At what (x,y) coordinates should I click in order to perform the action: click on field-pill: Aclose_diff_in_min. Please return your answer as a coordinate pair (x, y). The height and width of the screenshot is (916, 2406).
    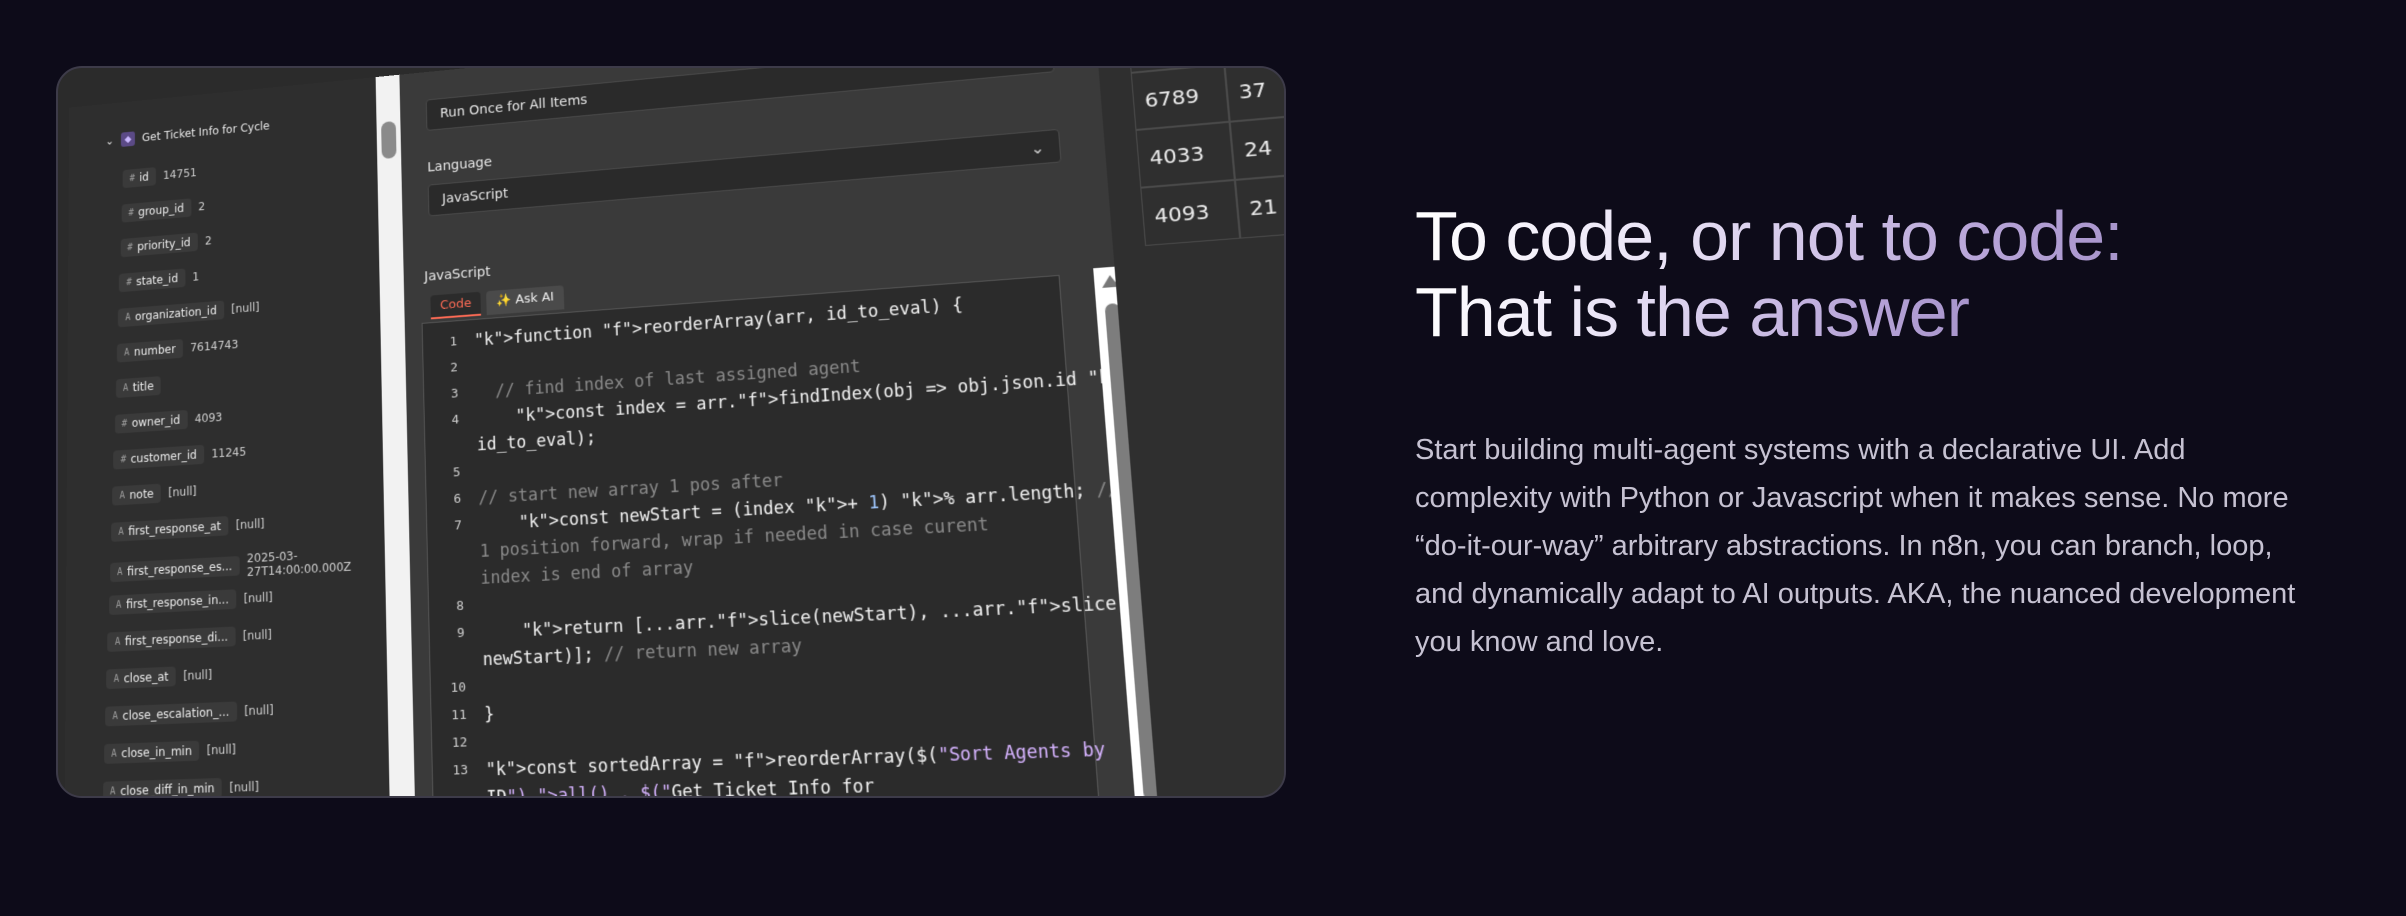
    Looking at the image, I should click on (162, 787).